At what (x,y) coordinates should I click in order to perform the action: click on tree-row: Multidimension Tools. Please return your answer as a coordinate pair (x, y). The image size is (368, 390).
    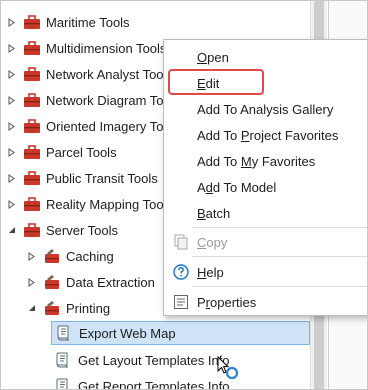
    Looking at the image, I should click on (86, 48).